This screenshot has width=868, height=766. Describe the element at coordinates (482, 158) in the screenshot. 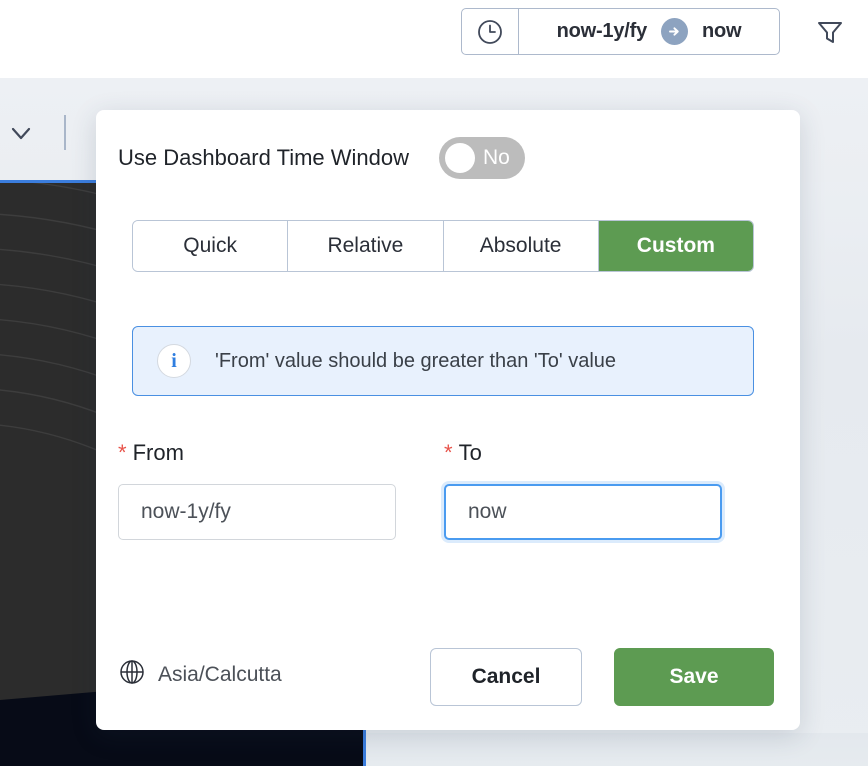

I see `use-dashboard-time-window-toggle: No` at that location.